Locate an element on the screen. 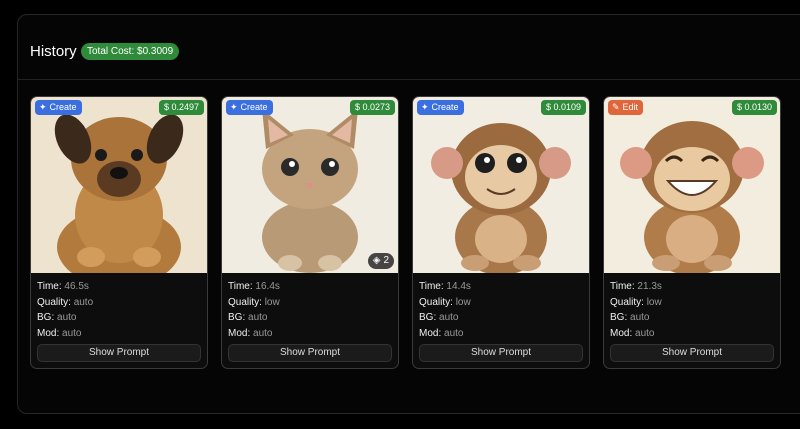 This screenshot has width=800, height=429. price-badge: $ 0.0273 is located at coordinates (372, 107).